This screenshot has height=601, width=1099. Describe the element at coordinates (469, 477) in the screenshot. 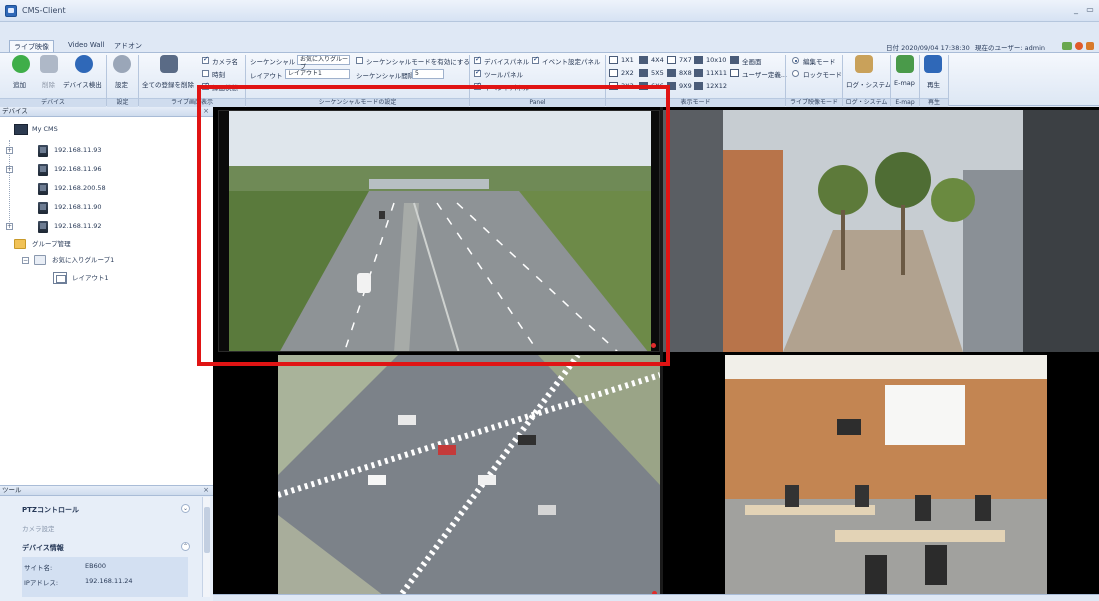

I see `camera-view-intersection` at that location.